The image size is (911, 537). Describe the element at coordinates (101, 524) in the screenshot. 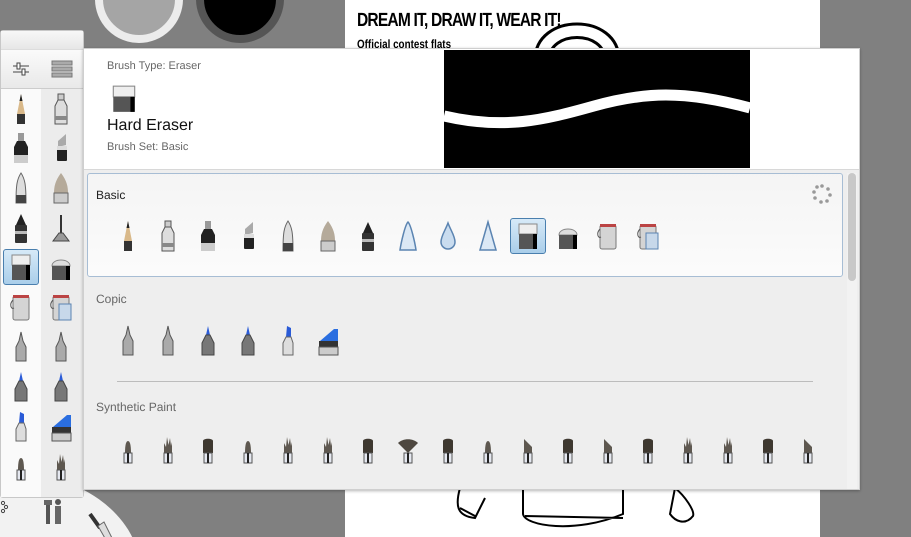

I see `paintbrush-icon` at that location.